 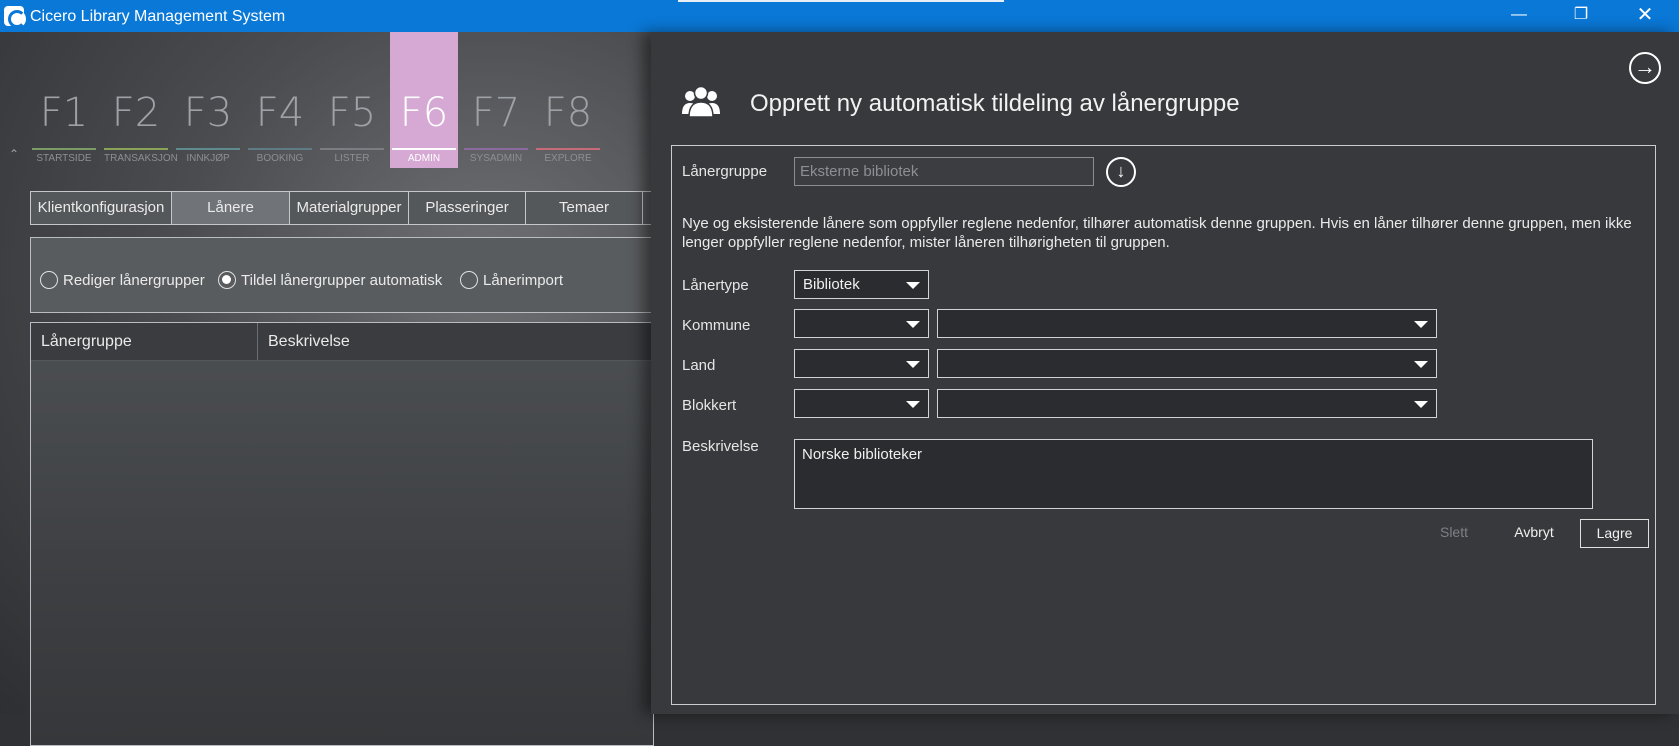 I want to click on radio-label: Lånerimport, so click(x=523, y=280).